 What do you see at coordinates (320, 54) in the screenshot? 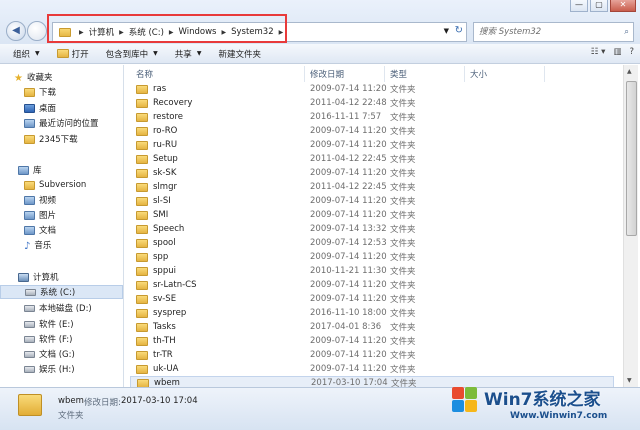
I see `command-bar: 组织 ▼ 打开 包含到库中 ▼ 共享 ▼ 新建文件夹 ☷ ▾ ▥ ?` at bounding box center [320, 54].